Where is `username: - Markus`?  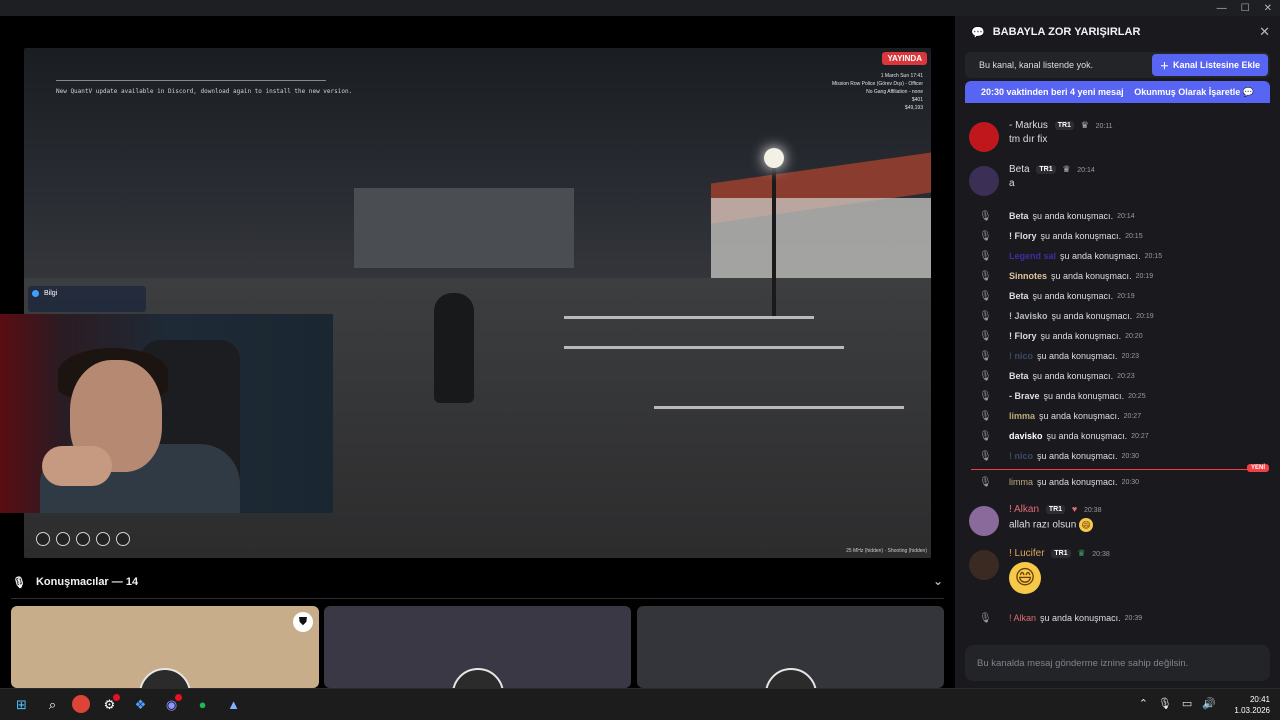 username: - Markus is located at coordinates (1028, 125).